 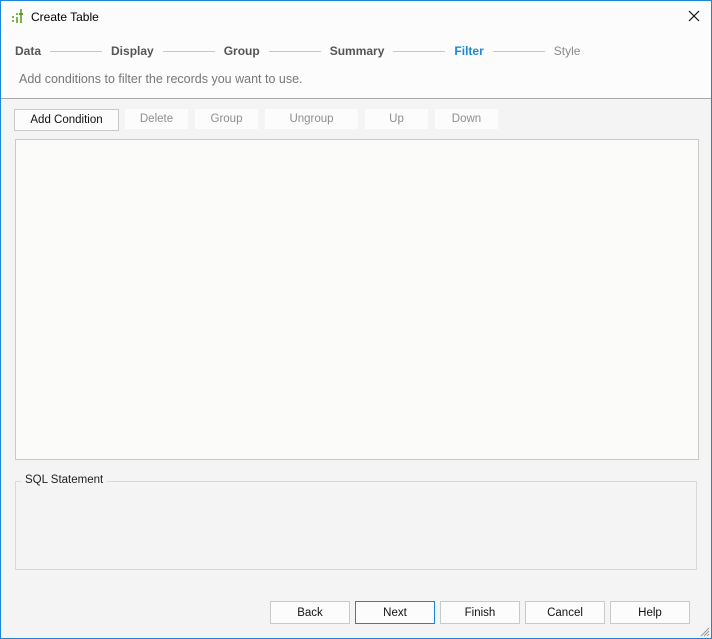 What do you see at coordinates (650, 612) in the screenshot?
I see `help-button: Help` at bounding box center [650, 612].